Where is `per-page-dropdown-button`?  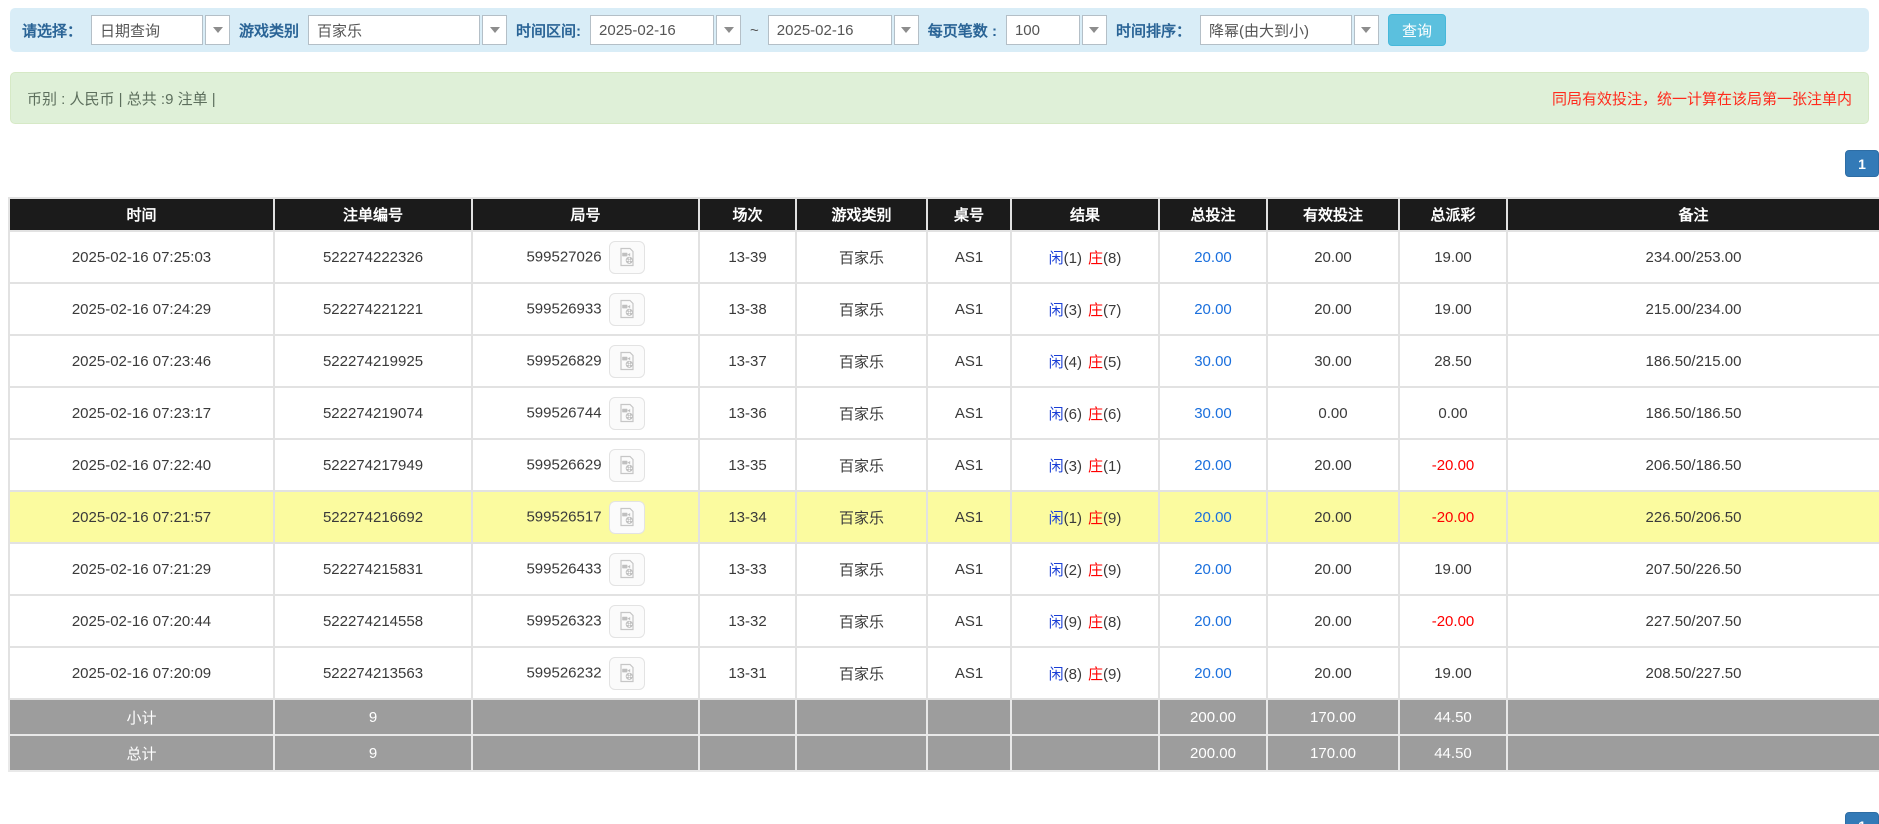 per-page-dropdown-button is located at coordinates (1094, 30).